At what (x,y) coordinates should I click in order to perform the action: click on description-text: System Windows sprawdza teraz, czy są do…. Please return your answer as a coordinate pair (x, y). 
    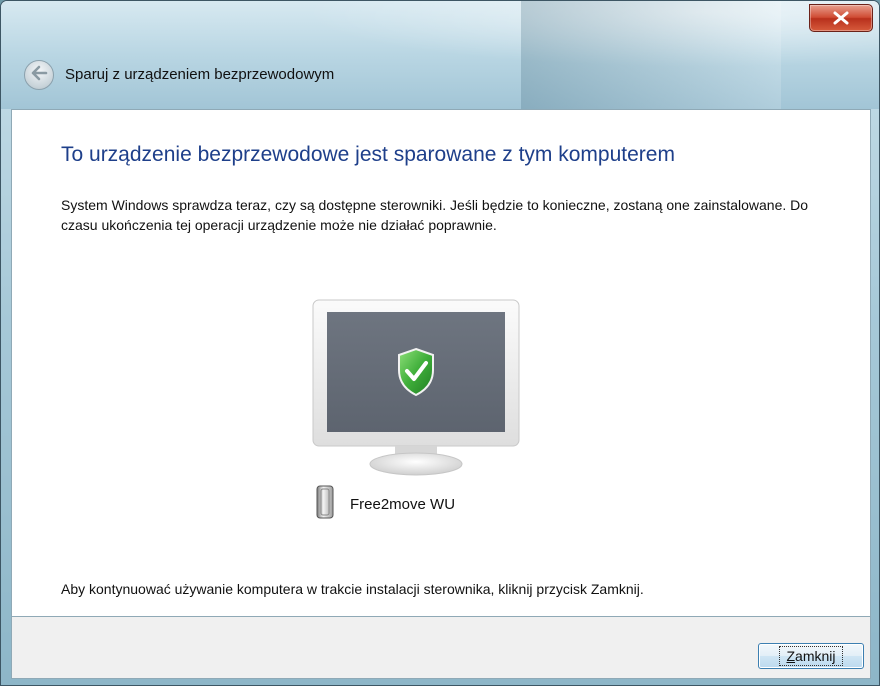
    Looking at the image, I should click on (435, 215).